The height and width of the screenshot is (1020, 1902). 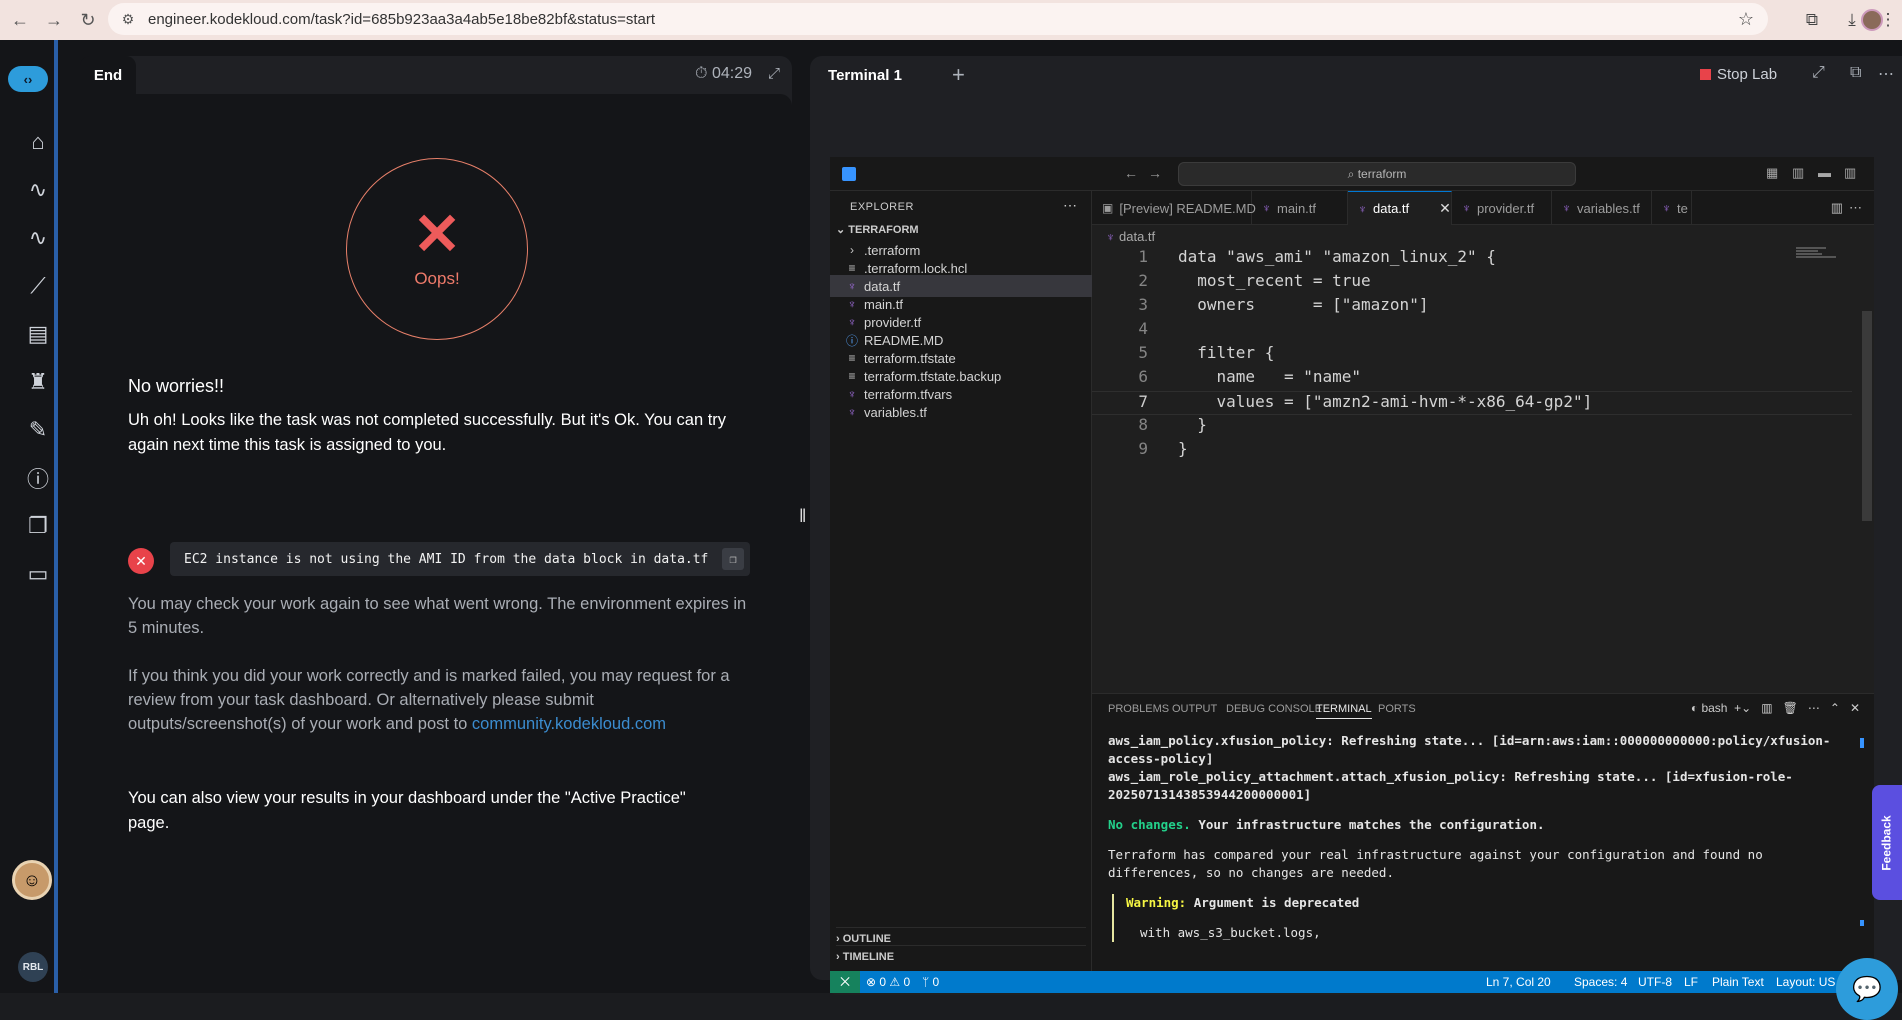 What do you see at coordinates (1382, 174) in the screenshot?
I see `search-text: terraform` at bounding box center [1382, 174].